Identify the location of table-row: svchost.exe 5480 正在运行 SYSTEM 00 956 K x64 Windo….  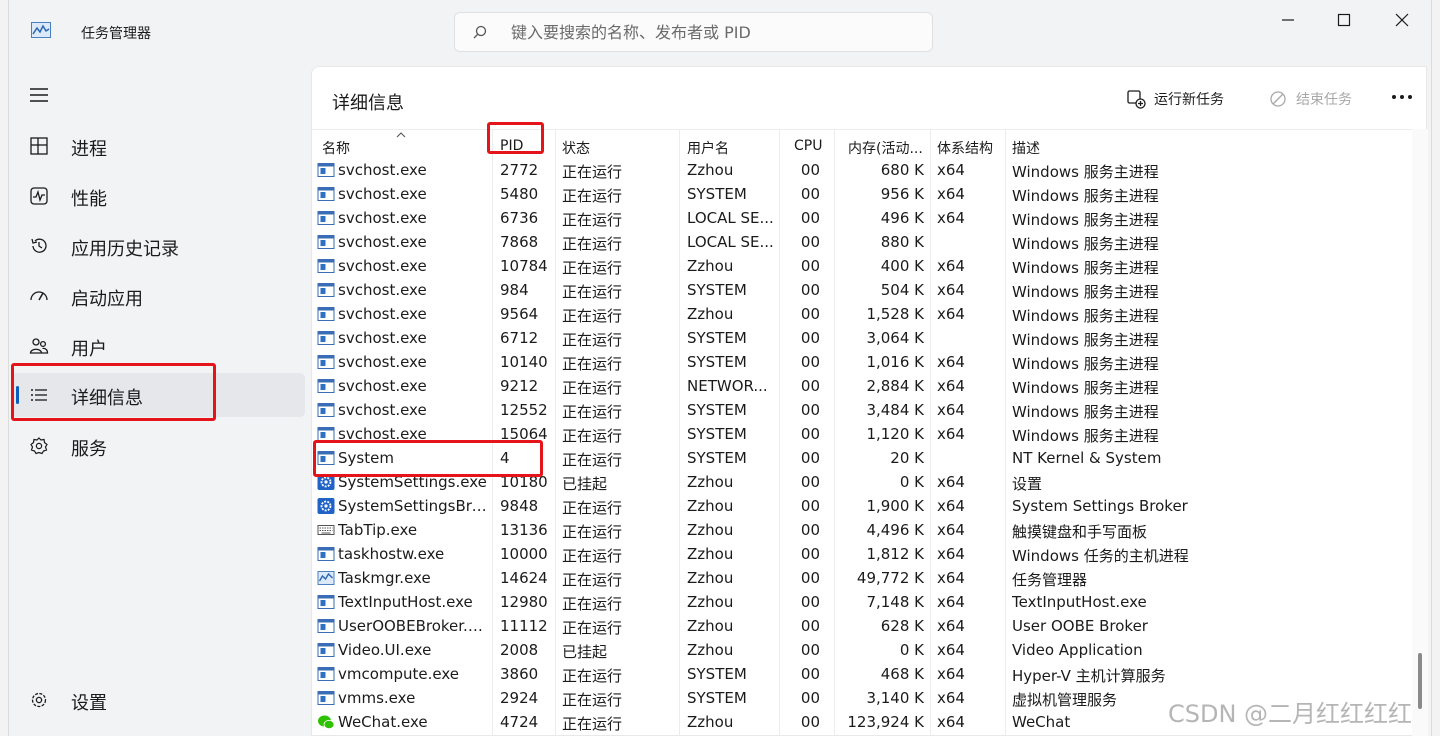
(862, 194).